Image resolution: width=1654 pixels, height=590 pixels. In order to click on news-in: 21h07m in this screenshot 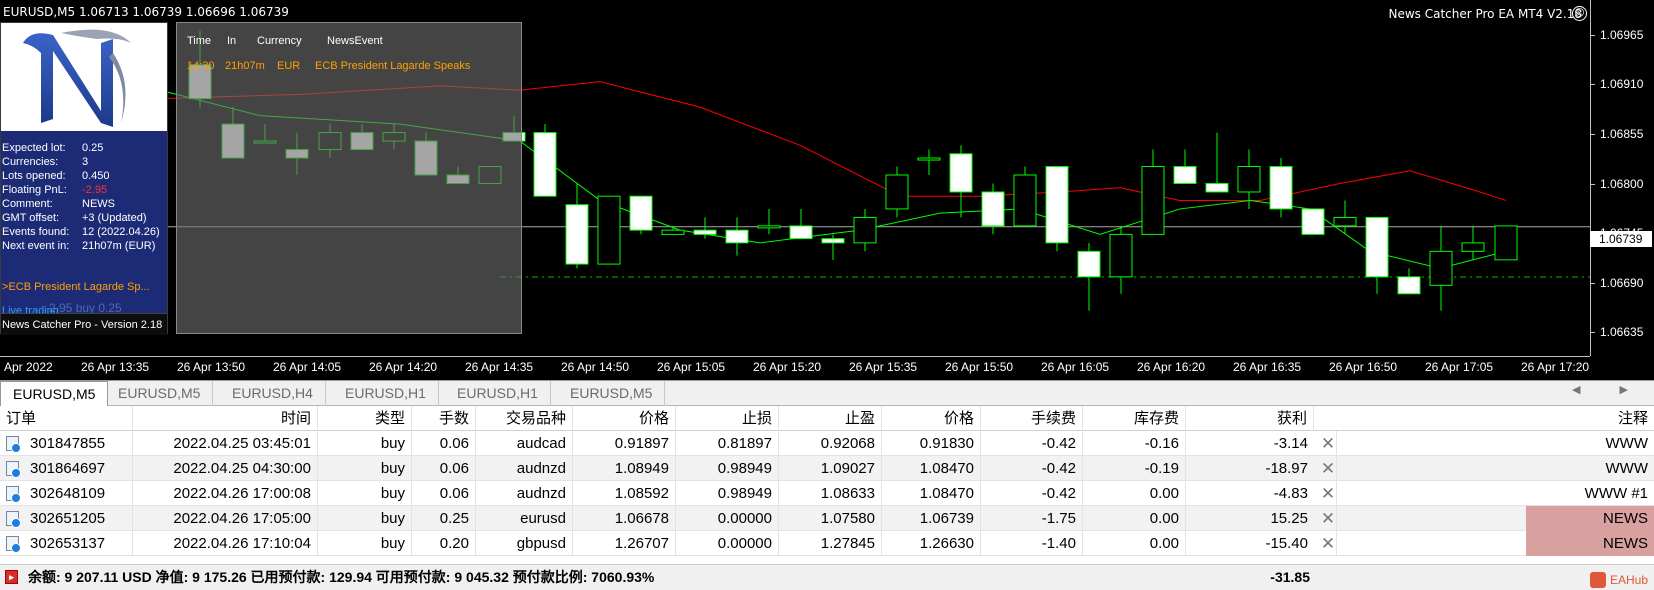, I will do `click(245, 66)`.